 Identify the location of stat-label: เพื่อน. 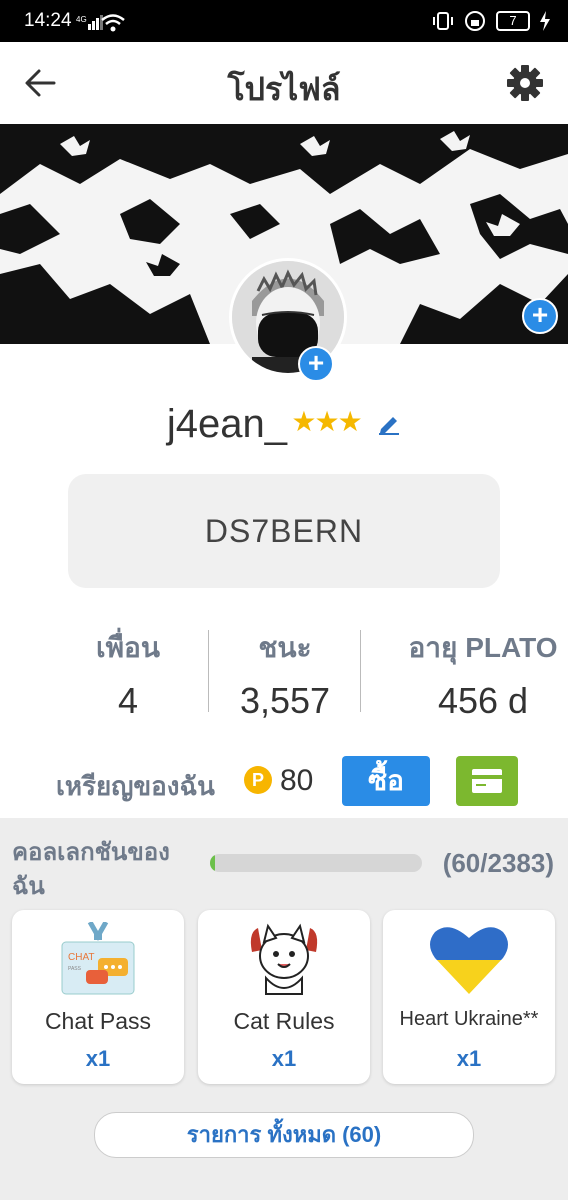
(128, 647).